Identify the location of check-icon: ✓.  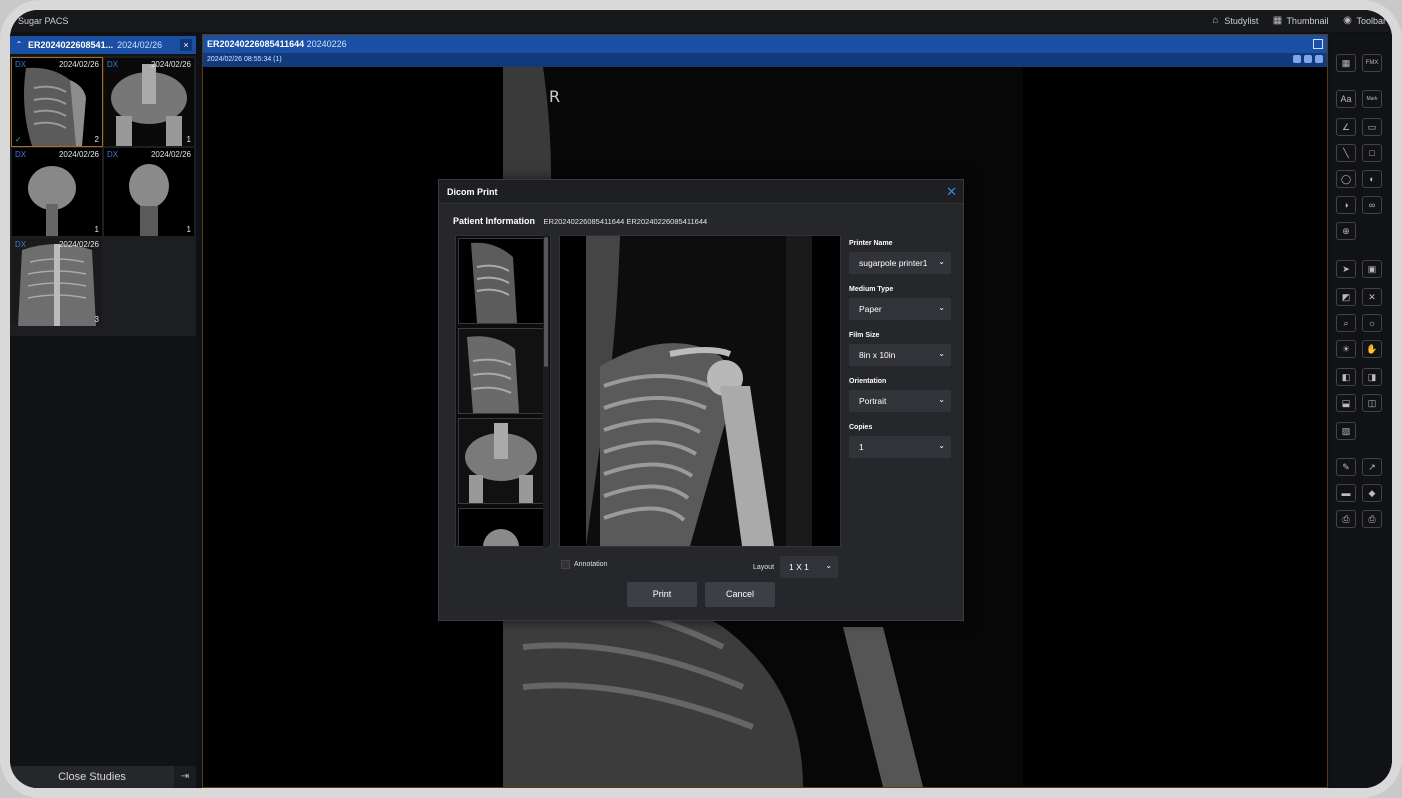
(18, 139).